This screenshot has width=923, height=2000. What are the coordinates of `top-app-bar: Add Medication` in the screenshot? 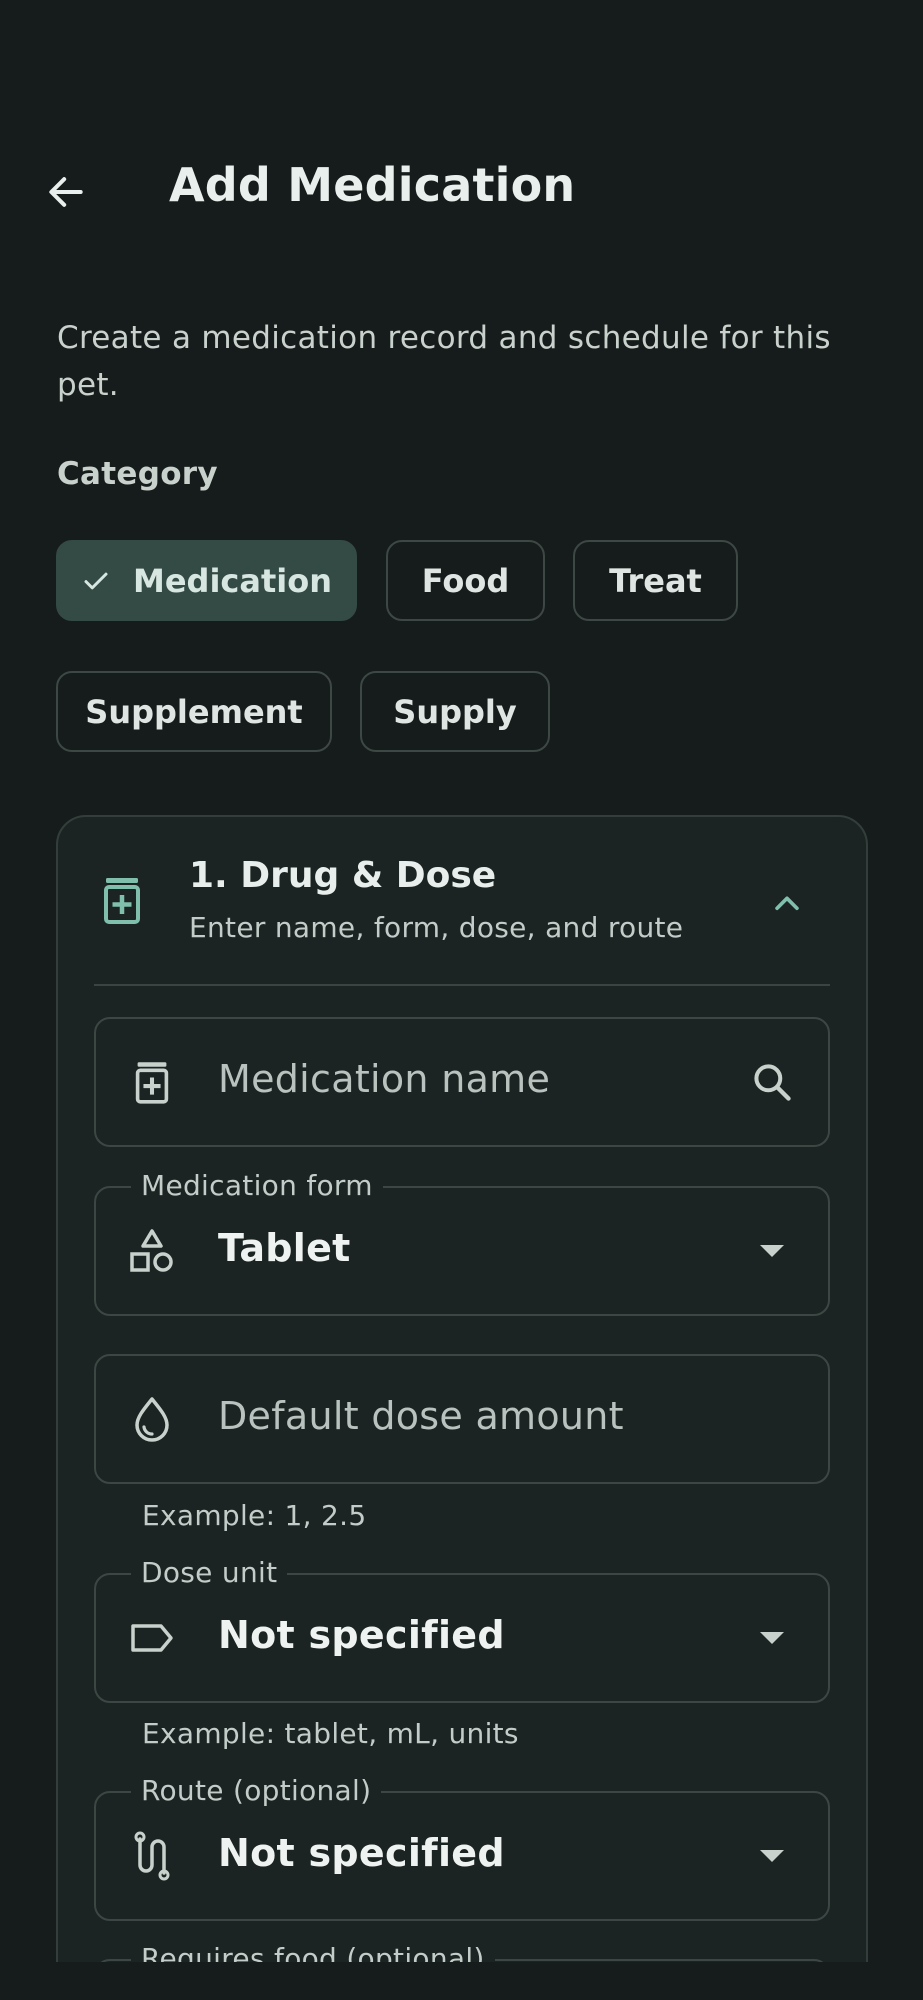 It's located at (461, 185).